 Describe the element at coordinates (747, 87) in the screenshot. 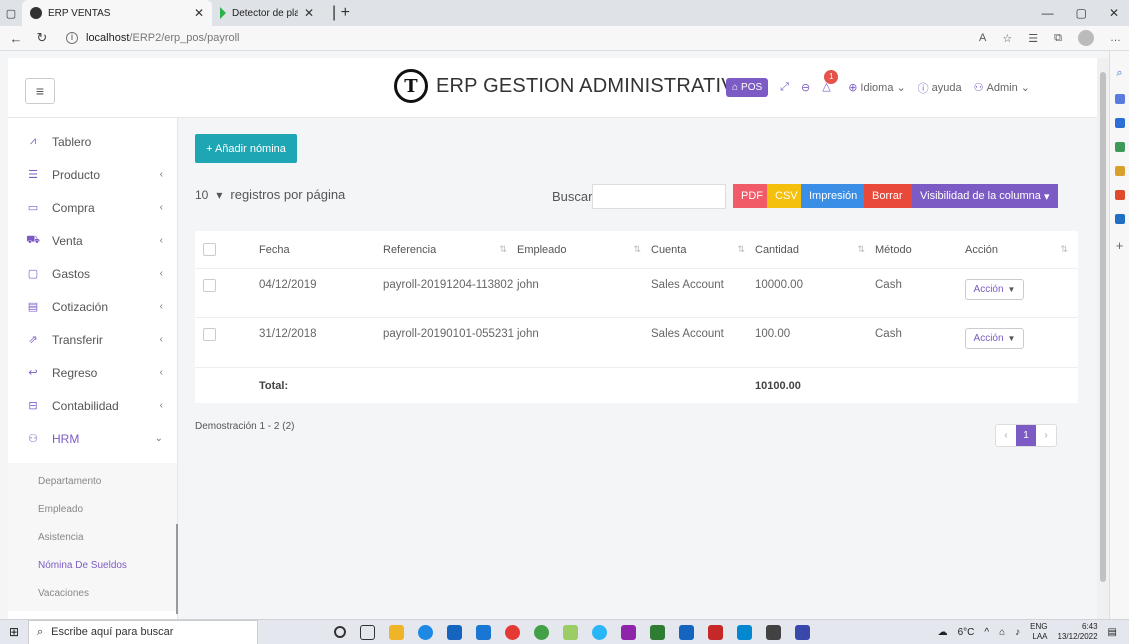

I see `pos-button: ⌂ POS` at that location.